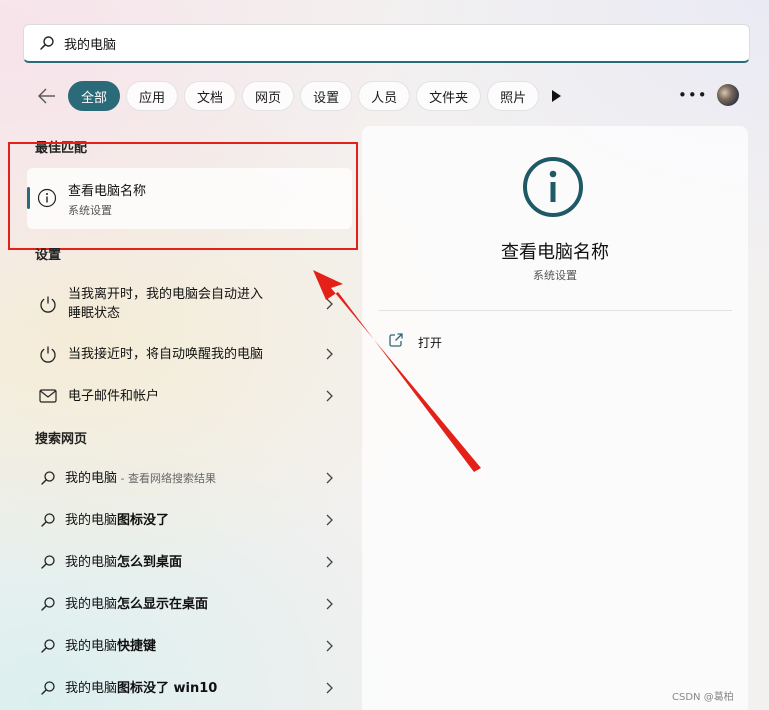 This screenshot has height=710, width=769. What do you see at coordinates (166, 354) in the screenshot?
I see `settings-item-label: 当我接近时，将自动唤醒我的电脑` at bounding box center [166, 354].